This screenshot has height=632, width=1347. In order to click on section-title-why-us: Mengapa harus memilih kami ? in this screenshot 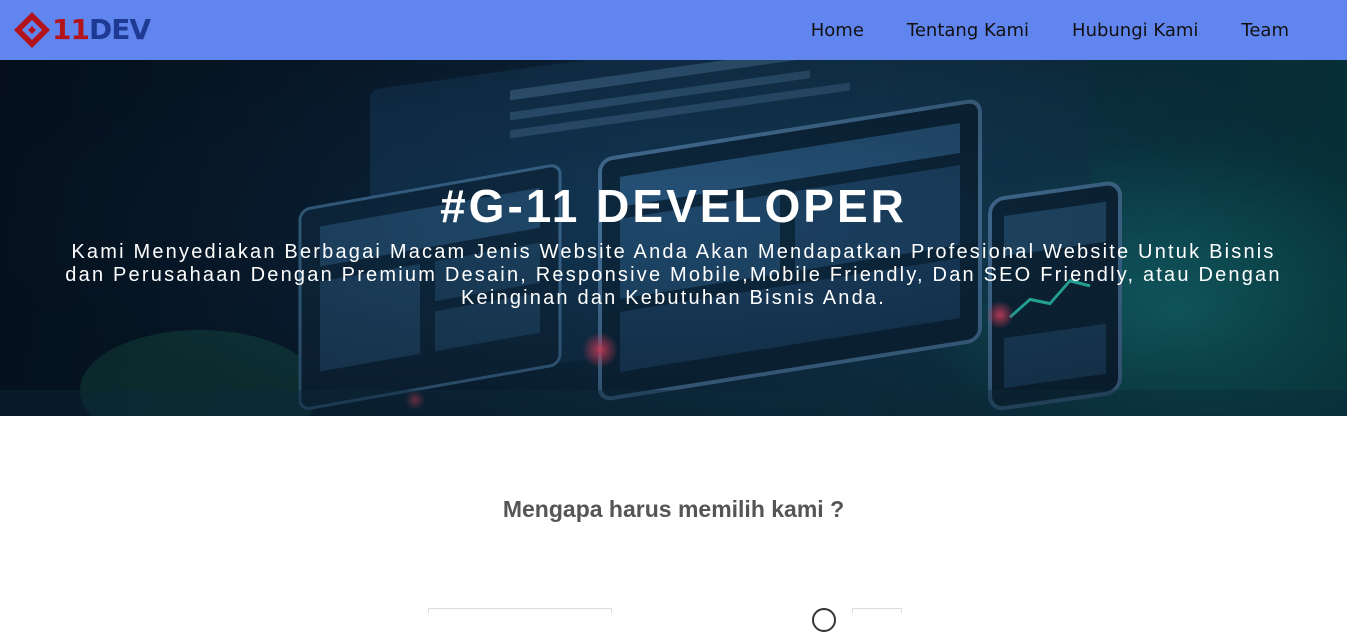, I will do `click(673, 509)`.